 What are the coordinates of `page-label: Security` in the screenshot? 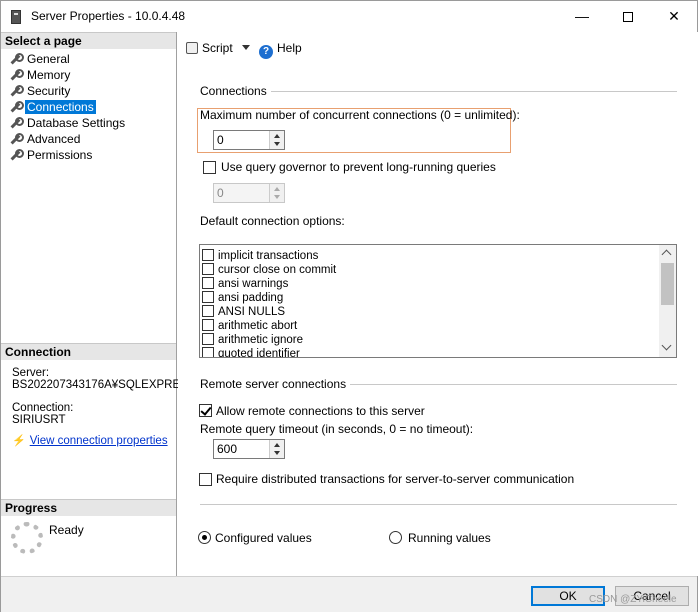 It's located at (49, 91).